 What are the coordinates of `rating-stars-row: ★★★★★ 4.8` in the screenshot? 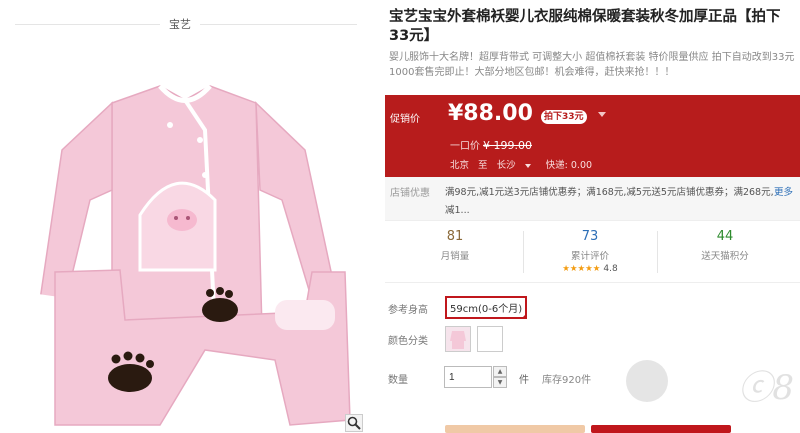 It's located at (590, 269).